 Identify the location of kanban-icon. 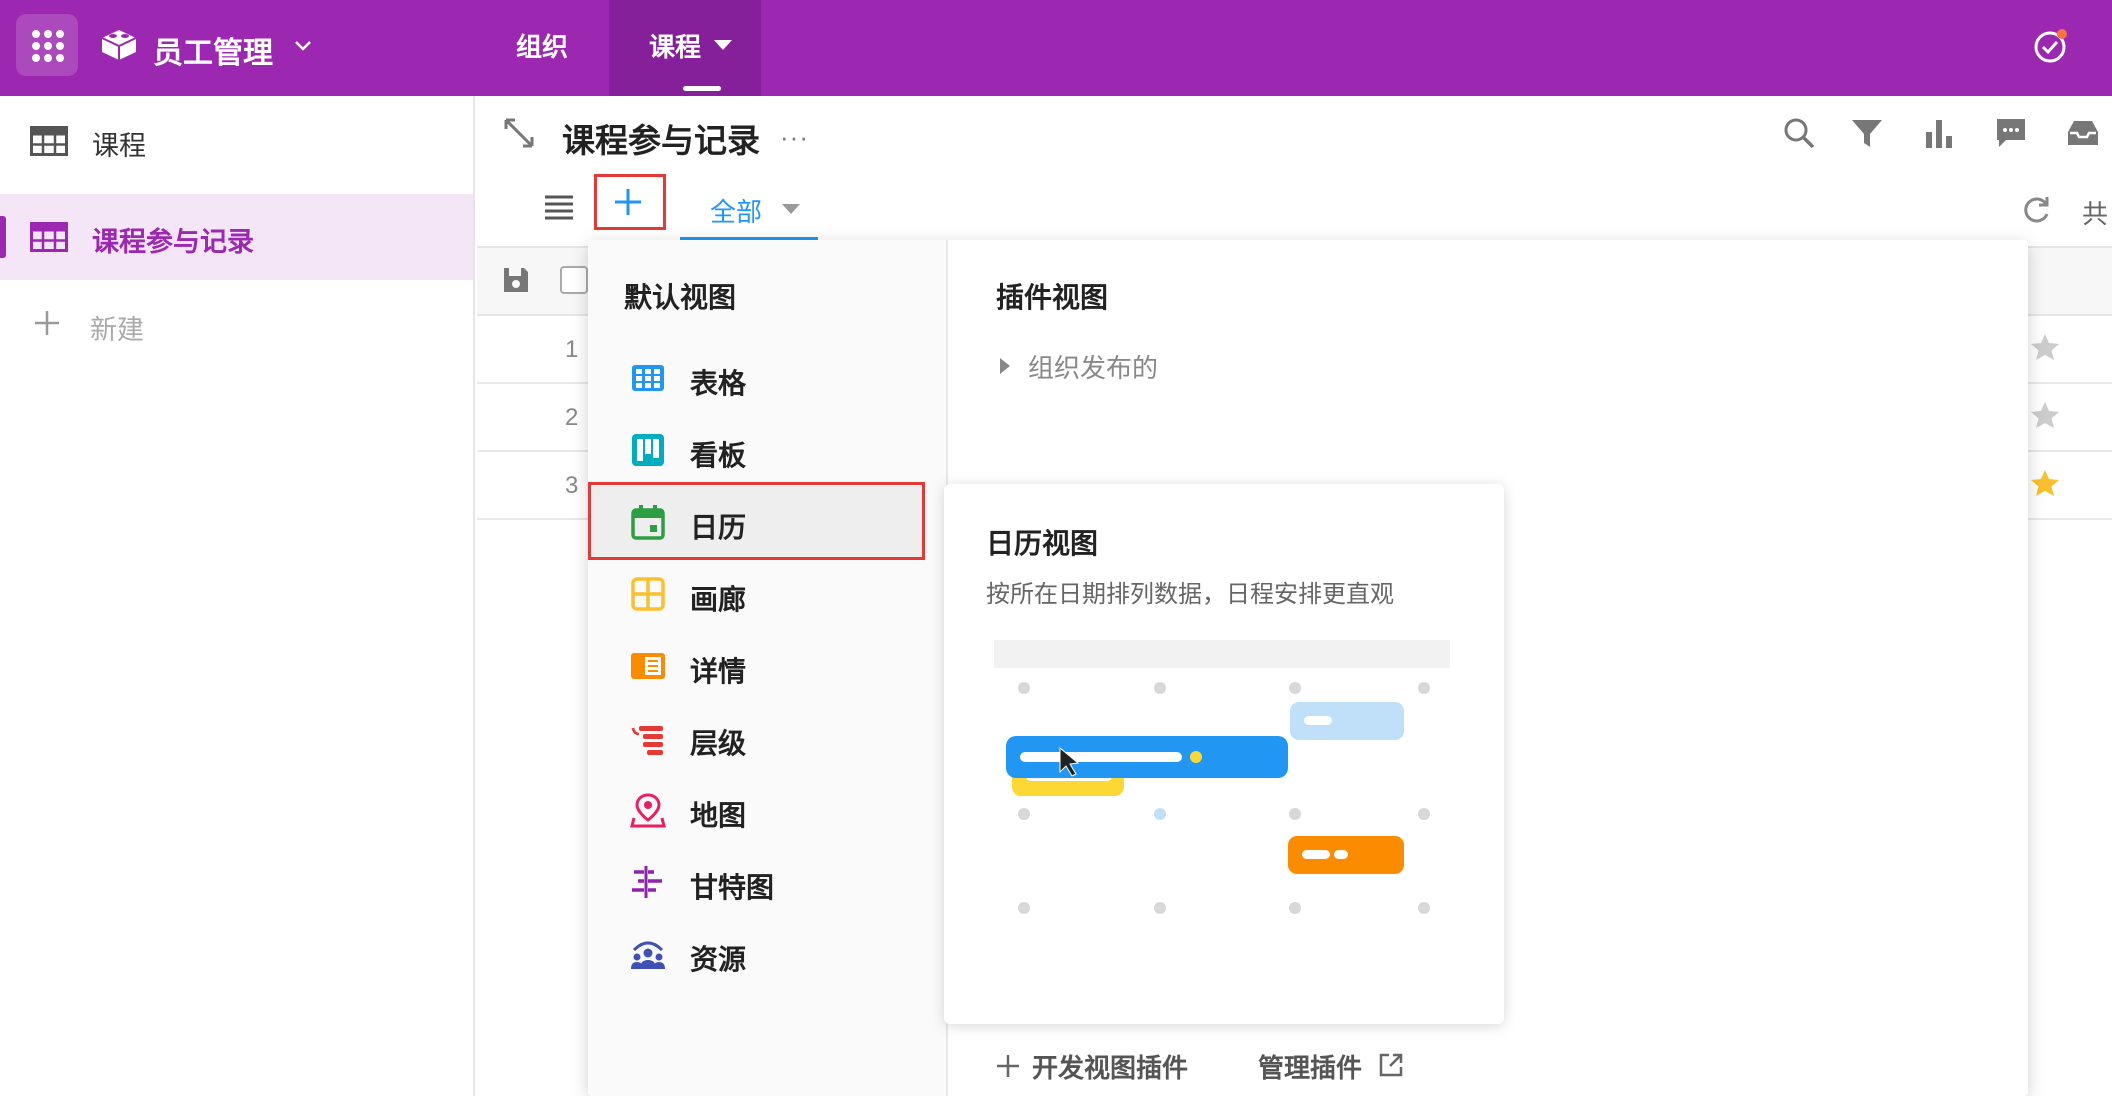
(648, 450).